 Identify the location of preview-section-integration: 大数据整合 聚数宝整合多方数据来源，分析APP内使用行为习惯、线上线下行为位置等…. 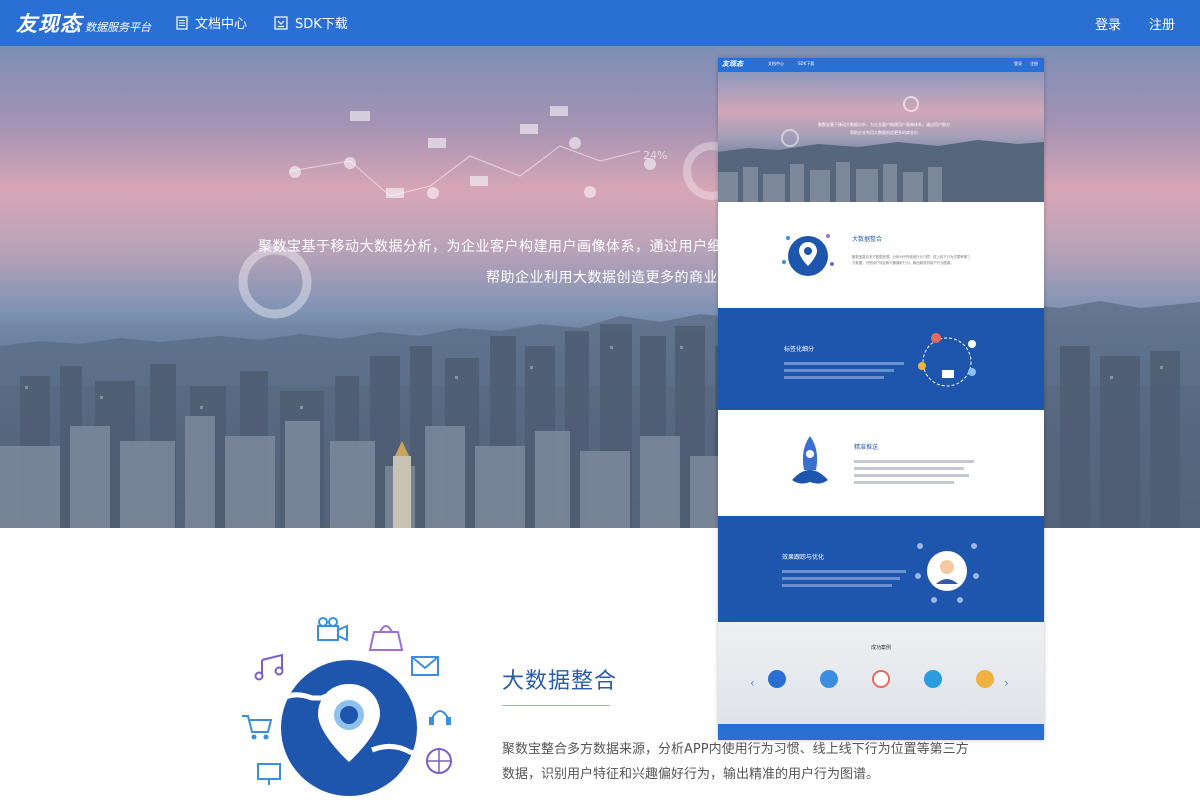
(881, 255).